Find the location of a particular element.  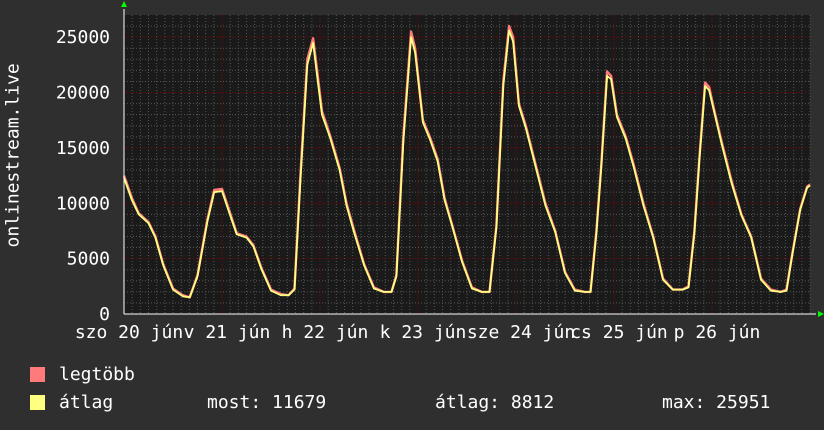

legend-swatch-max is located at coordinates (37, 374).